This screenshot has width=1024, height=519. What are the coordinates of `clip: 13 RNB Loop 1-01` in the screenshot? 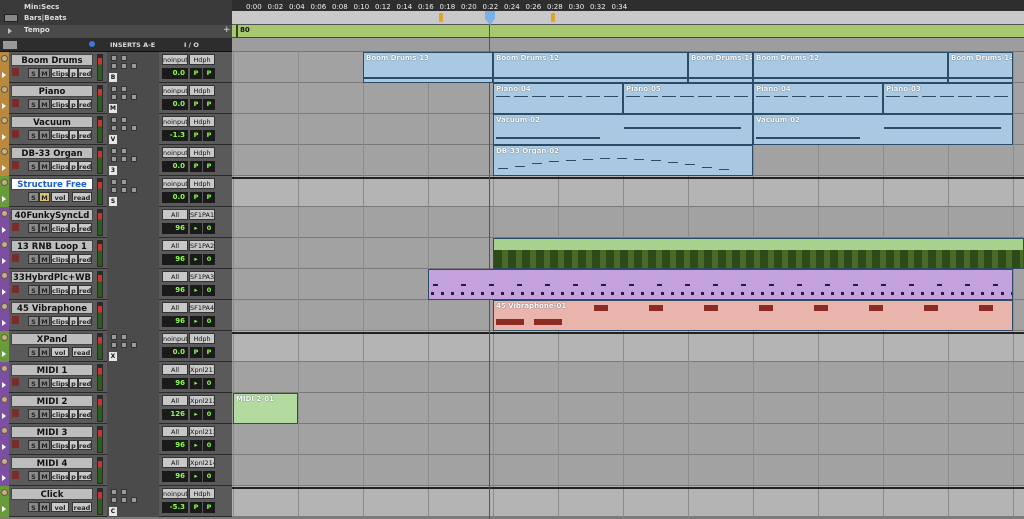 It's located at (758, 253).